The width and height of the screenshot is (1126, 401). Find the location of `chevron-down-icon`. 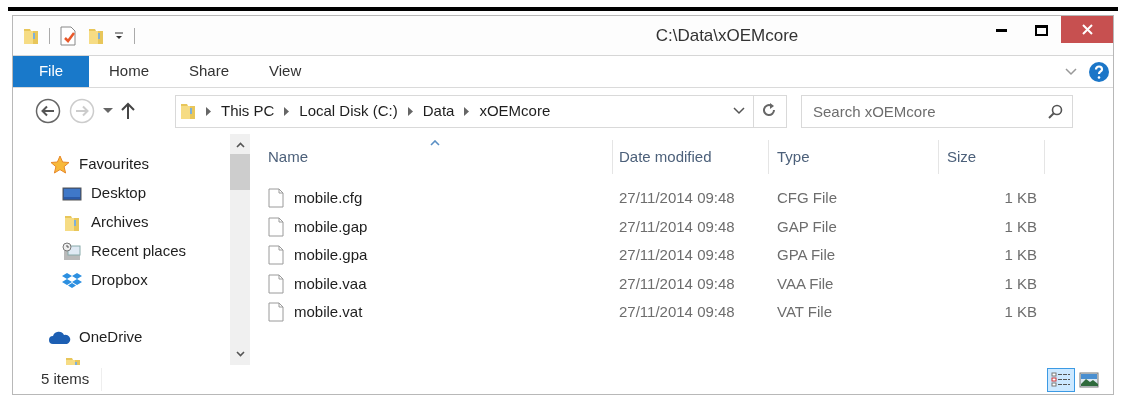

chevron-down-icon is located at coordinates (739, 111).